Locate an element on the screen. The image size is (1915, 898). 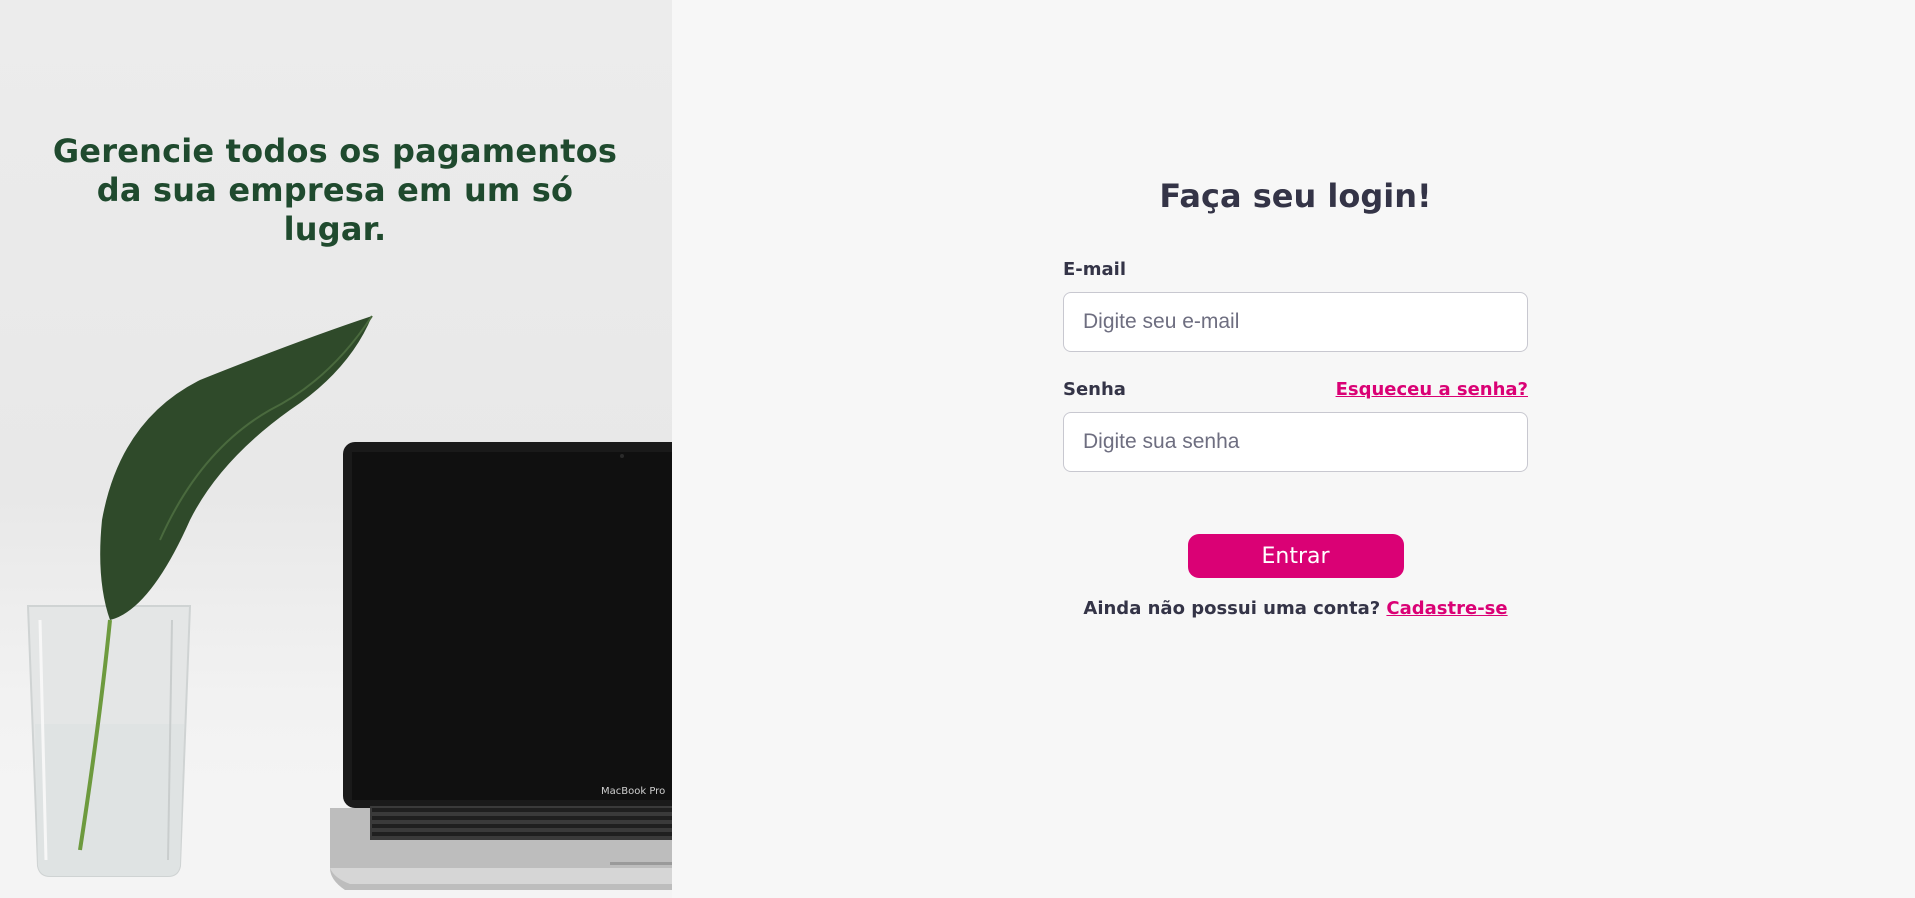
laptop-brand-label: MacBook Pro is located at coordinates (633, 791).